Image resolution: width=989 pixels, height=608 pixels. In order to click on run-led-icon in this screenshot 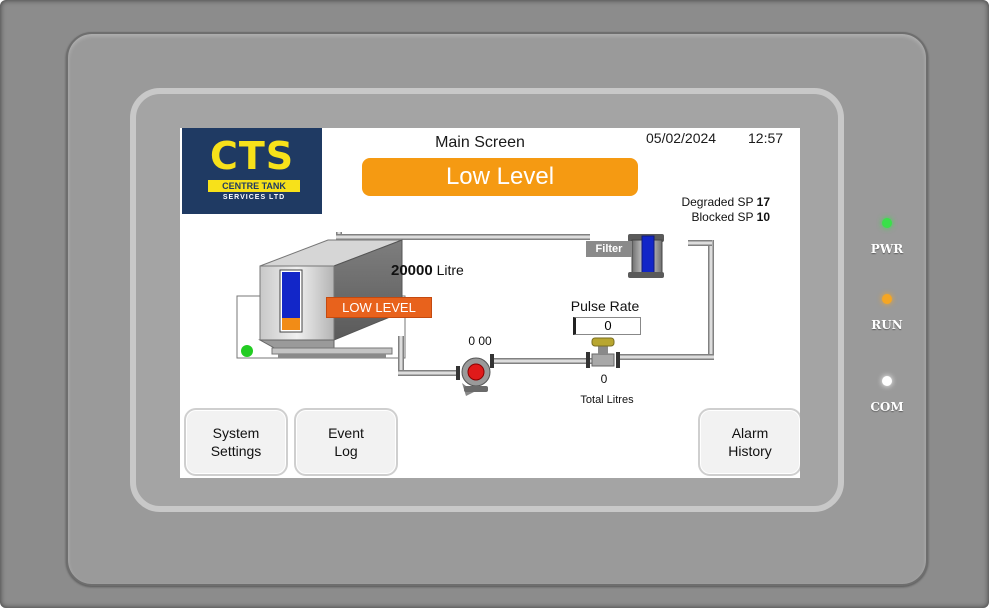, I will do `click(887, 299)`.